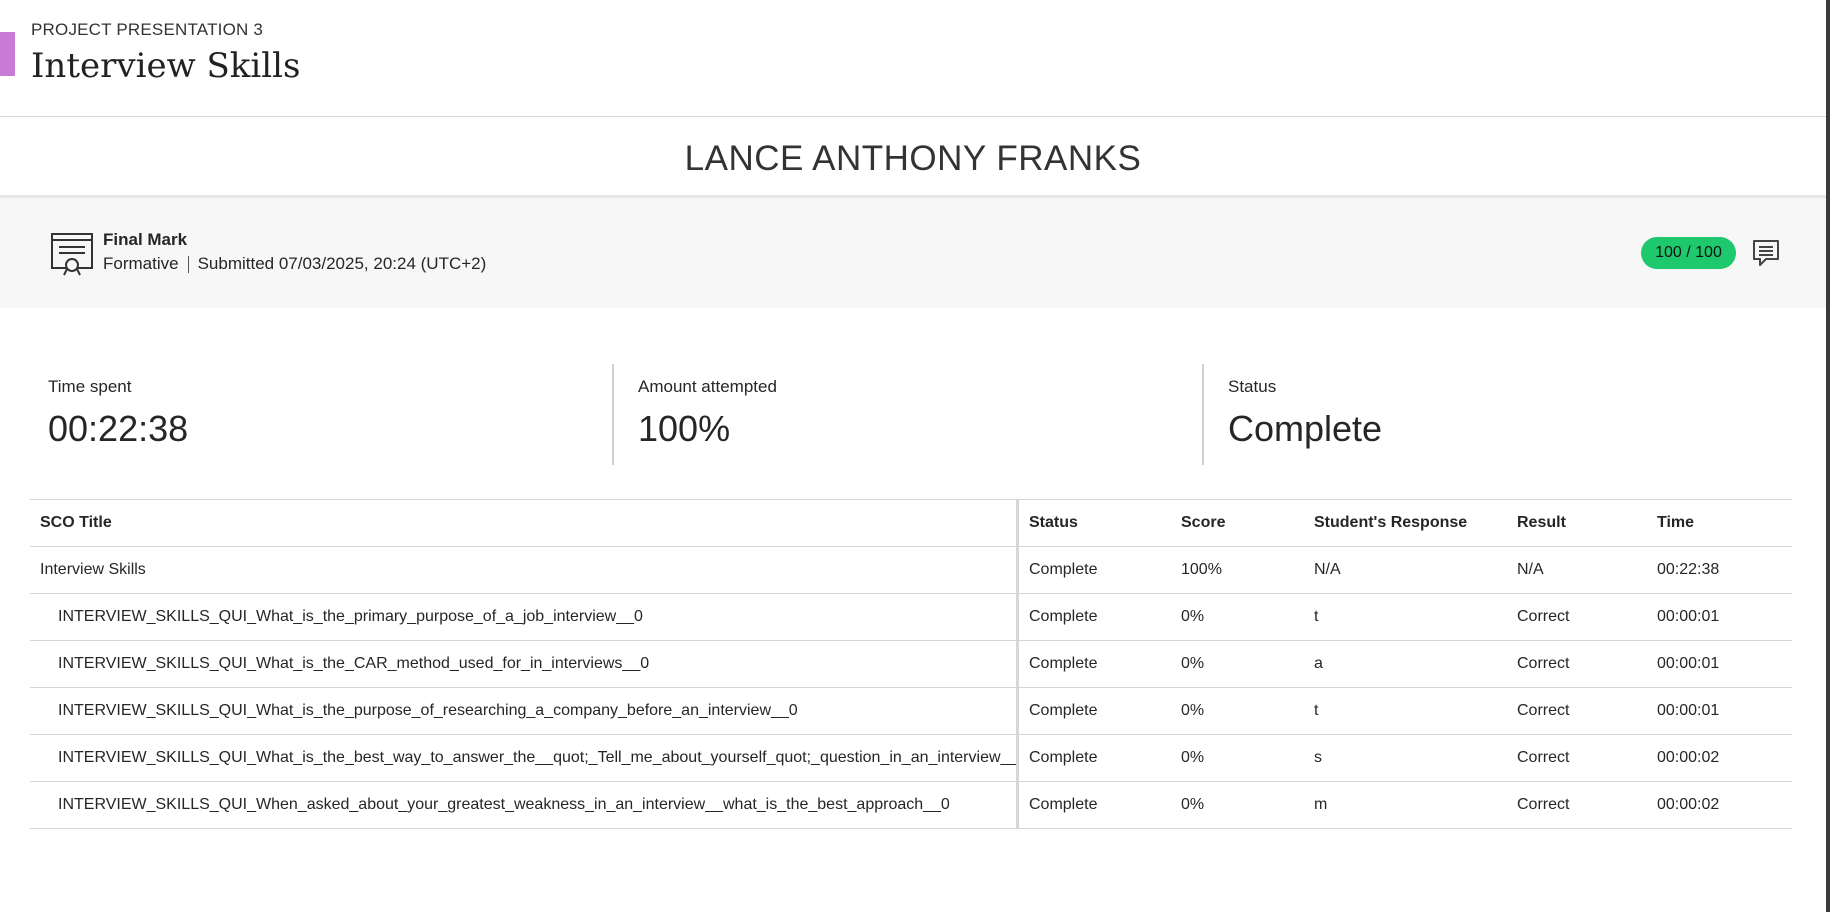 The width and height of the screenshot is (1830, 912). What do you see at coordinates (1688, 253) in the screenshot?
I see `grade-pill: 100 / 100` at bounding box center [1688, 253].